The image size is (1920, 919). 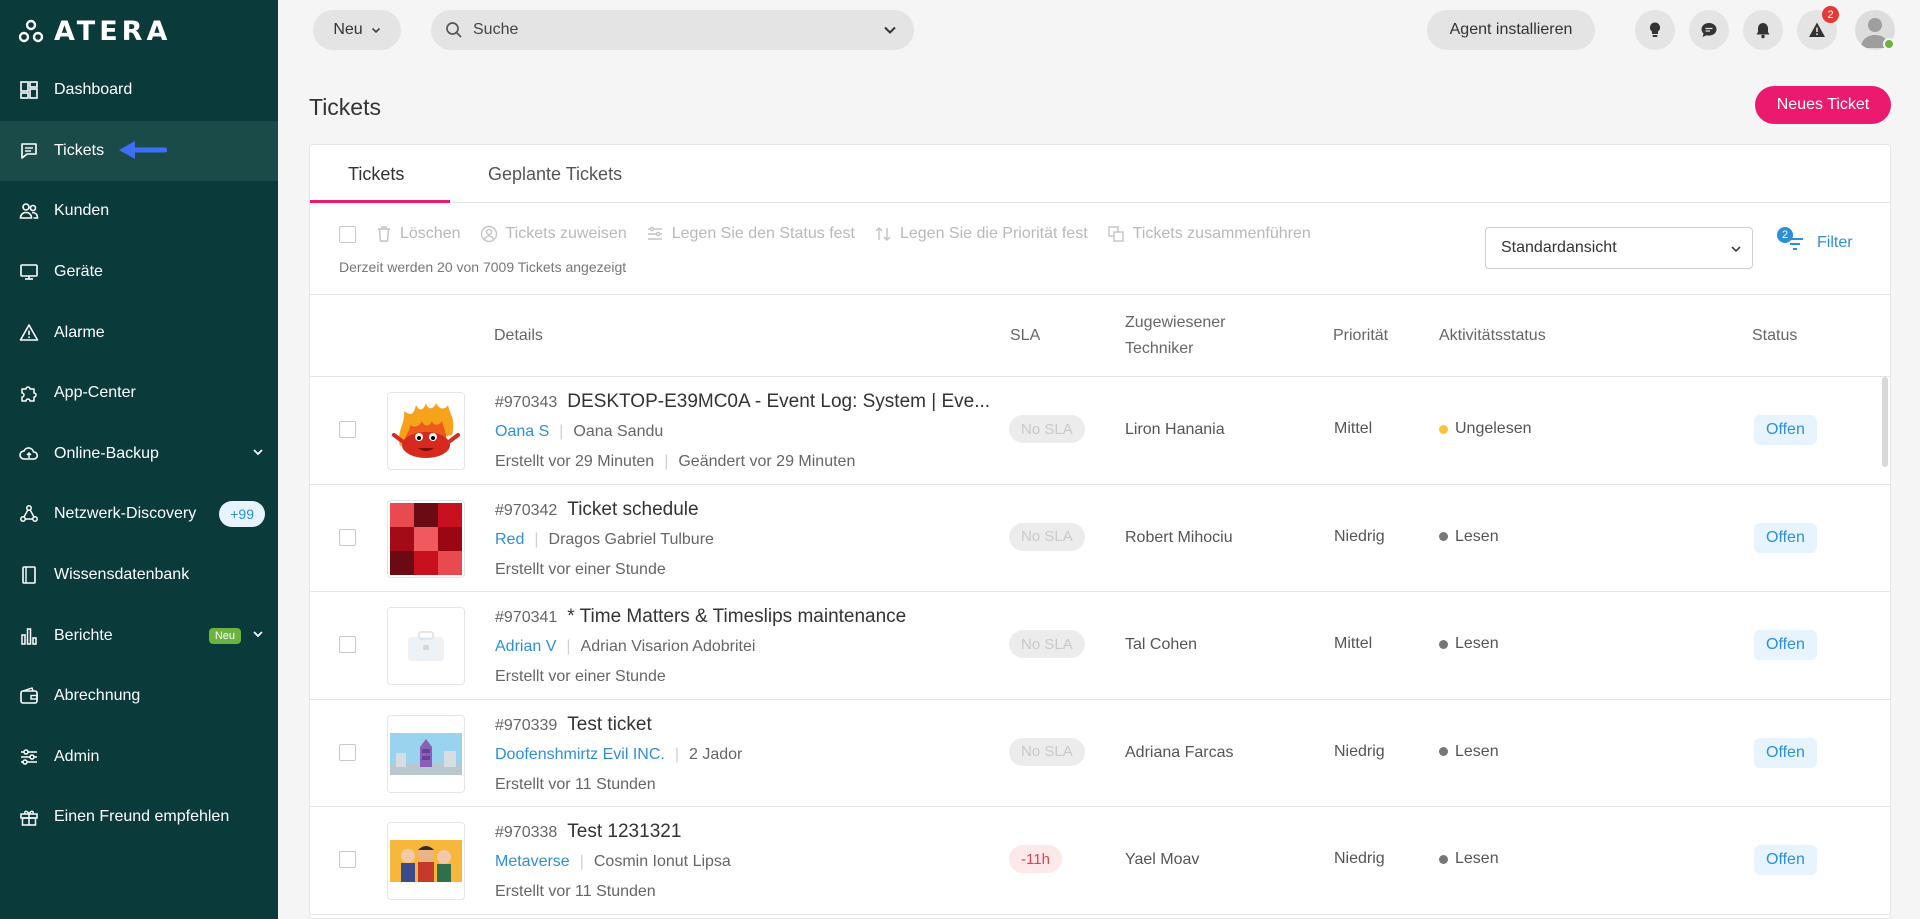 I want to click on page-title: Tickets, so click(x=345, y=107).